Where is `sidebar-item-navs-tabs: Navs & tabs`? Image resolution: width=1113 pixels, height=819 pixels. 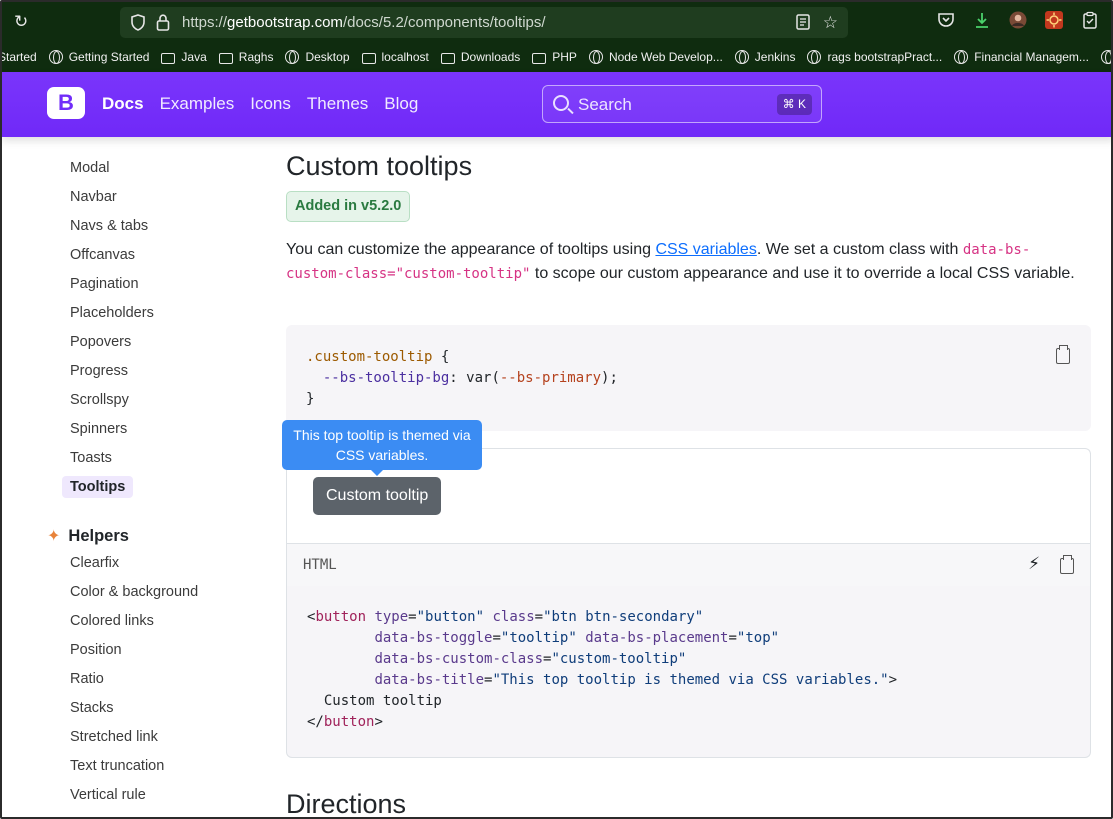
sidebar-item-navs-tabs: Navs & tabs is located at coordinates (109, 226).